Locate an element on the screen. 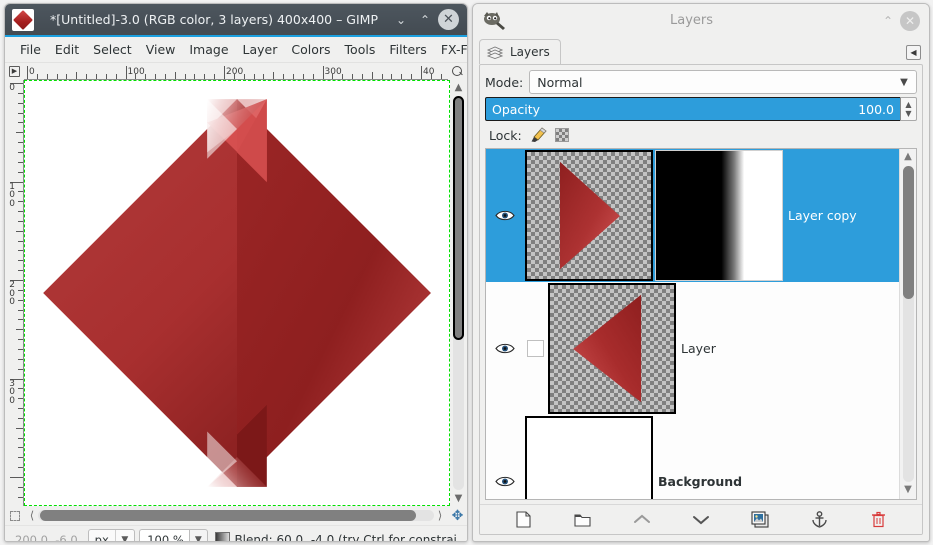 This screenshot has height=545, width=933. brush-icon is located at coordinates (538, 135).